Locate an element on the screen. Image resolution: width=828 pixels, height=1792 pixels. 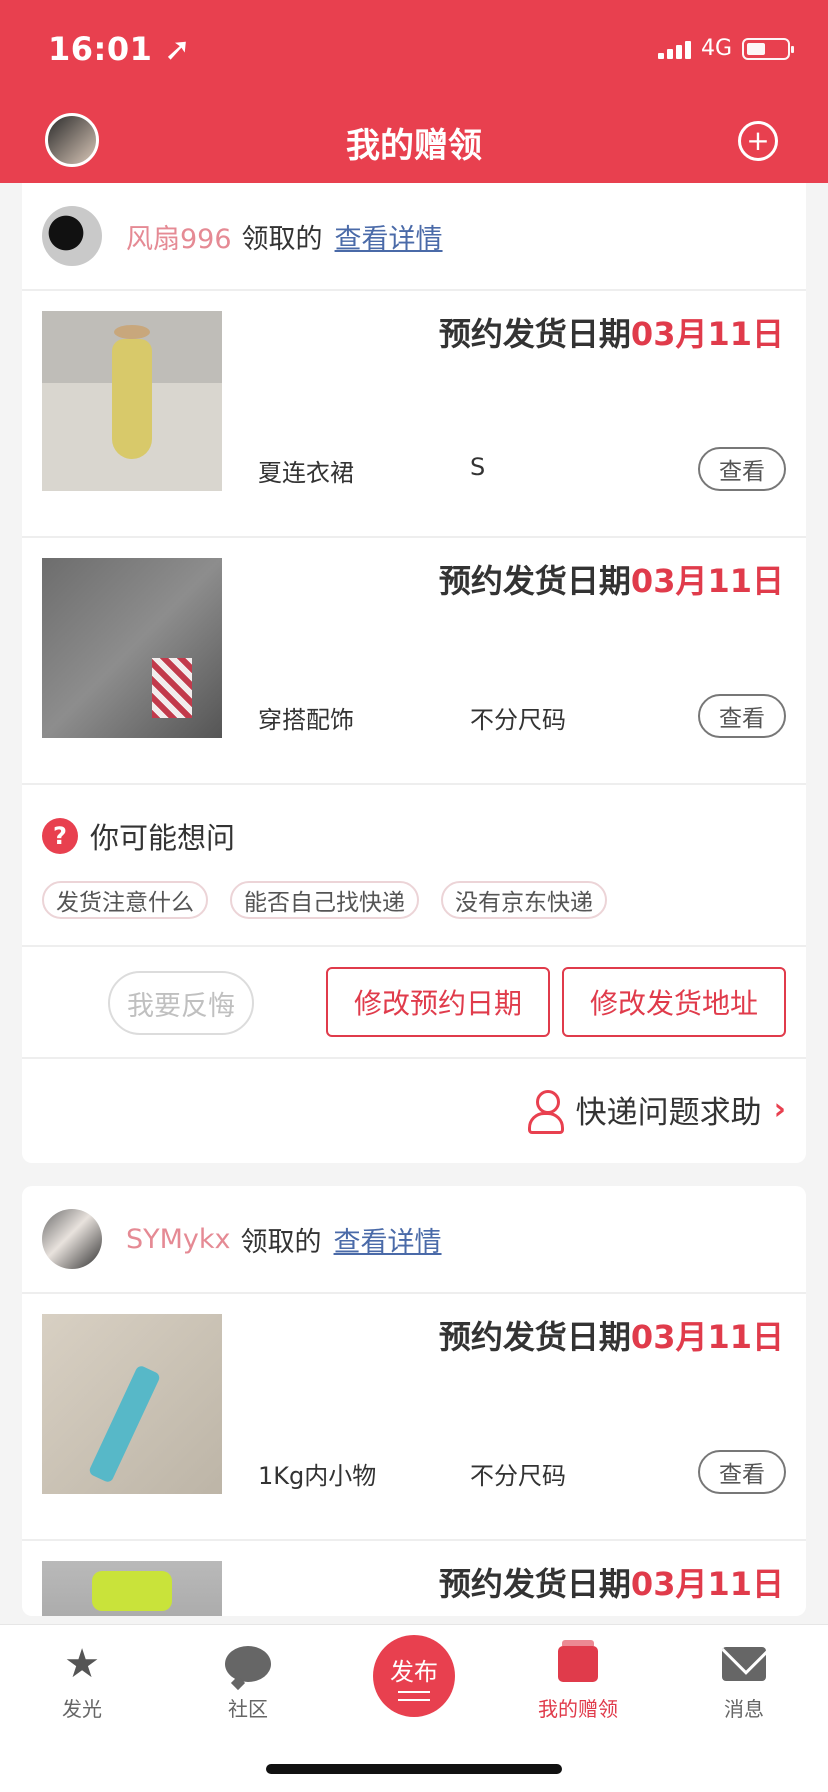
tab-community: 社区 is located at coordinates (248, 1682).